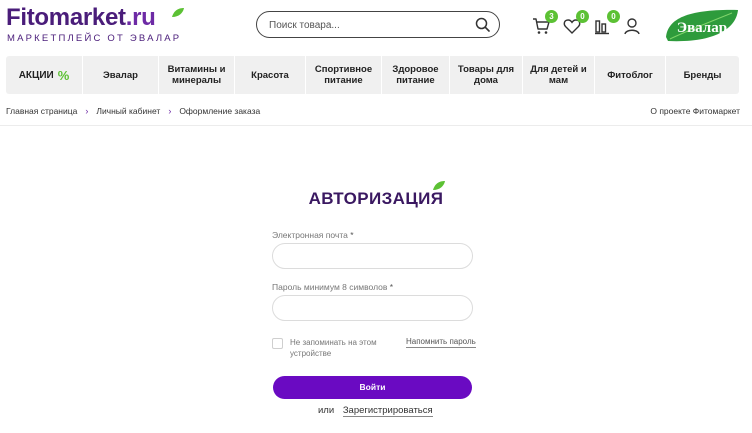  What do you see at coordinates (333, 287) in the screenshot?
I see `password-label: Пароль минимум 8 символов *` at bounding box center [333, 287].